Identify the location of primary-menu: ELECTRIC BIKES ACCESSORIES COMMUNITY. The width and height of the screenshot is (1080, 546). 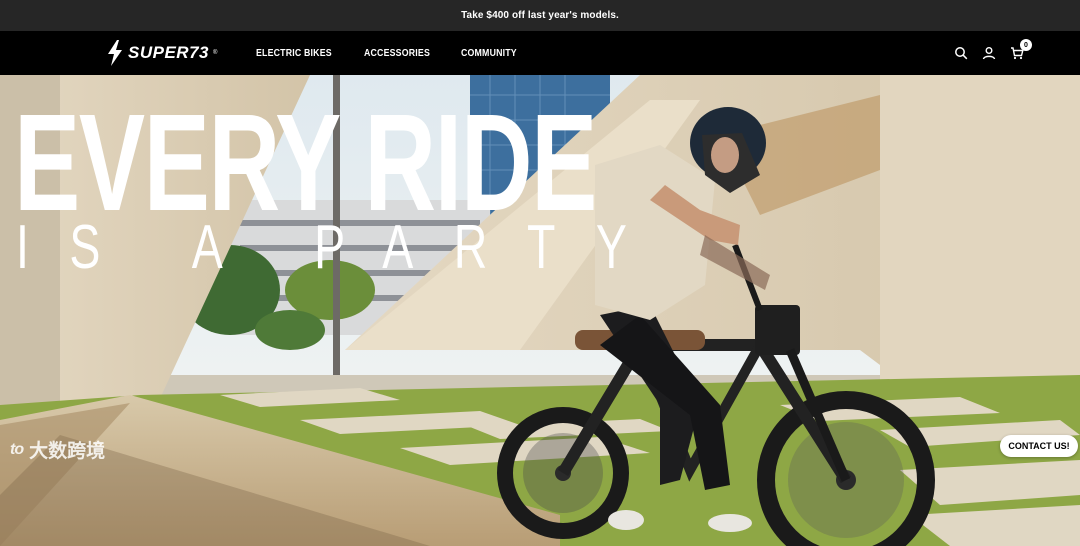
(390, 53).